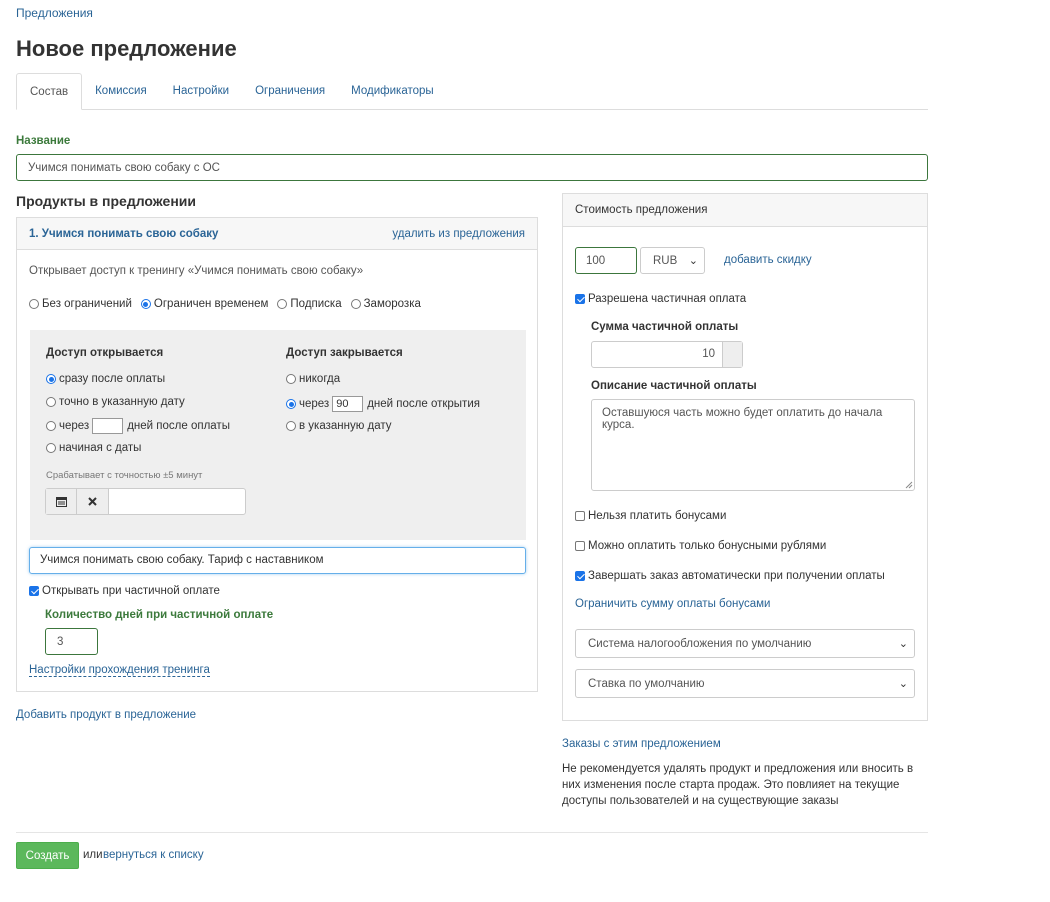  What do you see at coordinates (657, 516) in the screenshot?
I see `no-bonus-label: Нельзя платить бонусами` at bounding box center [657, 516].